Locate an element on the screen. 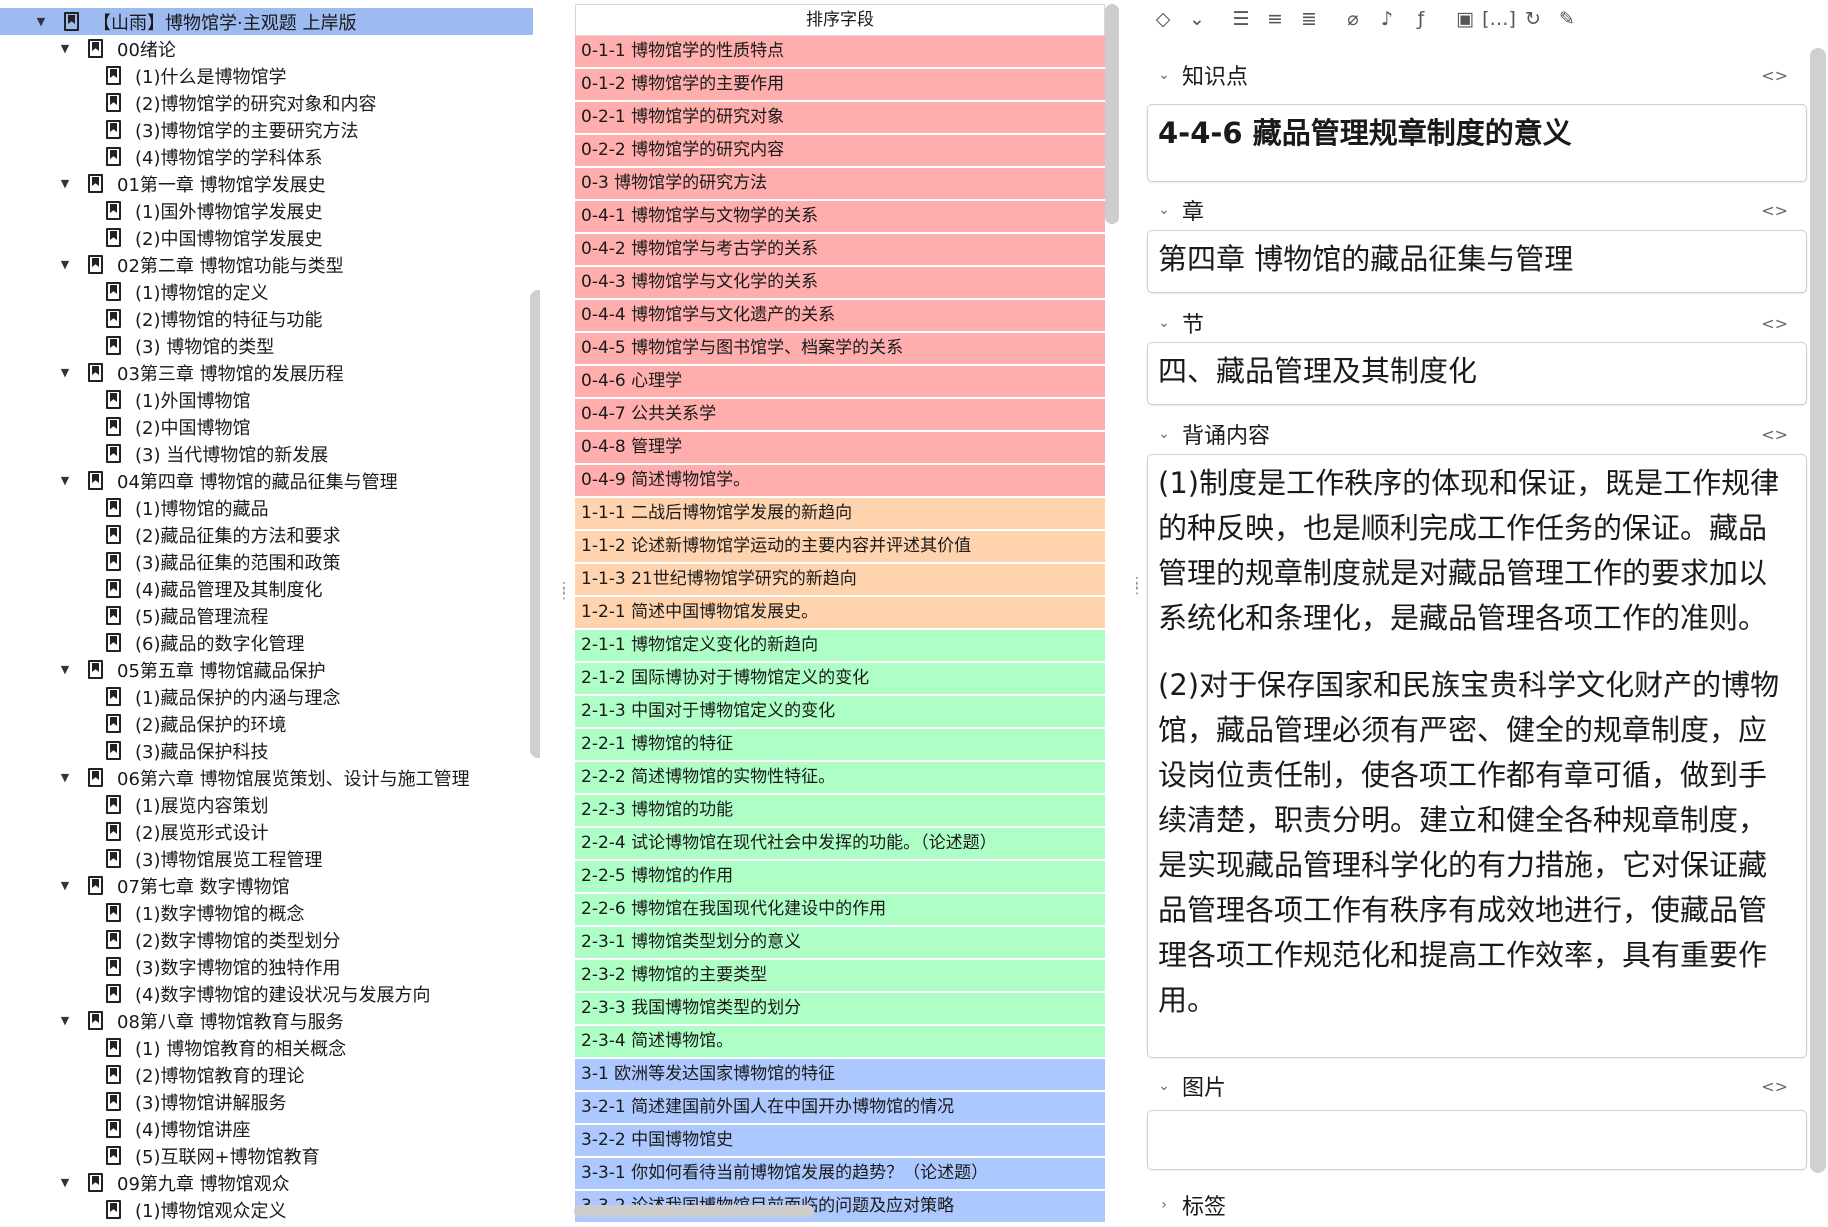 The image size is (1828, 1227). tree-subdeck: (1)博物馆的定义 is located at coordinates (134, 291).